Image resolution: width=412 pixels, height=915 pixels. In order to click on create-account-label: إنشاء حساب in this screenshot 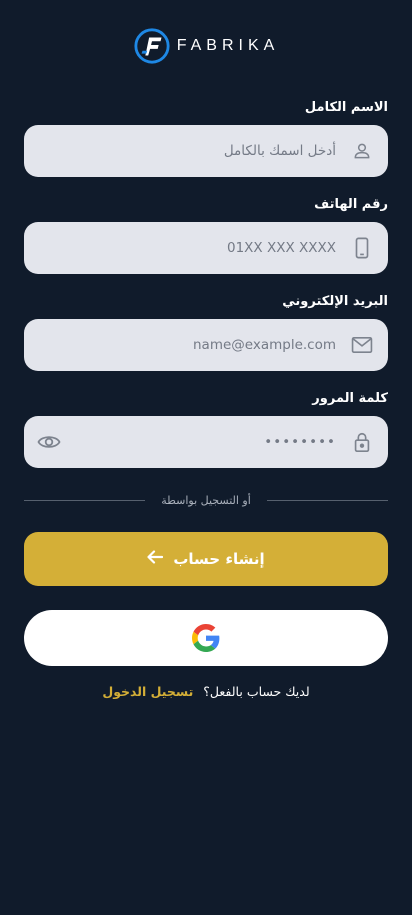, I will do `click(219, 559)`.